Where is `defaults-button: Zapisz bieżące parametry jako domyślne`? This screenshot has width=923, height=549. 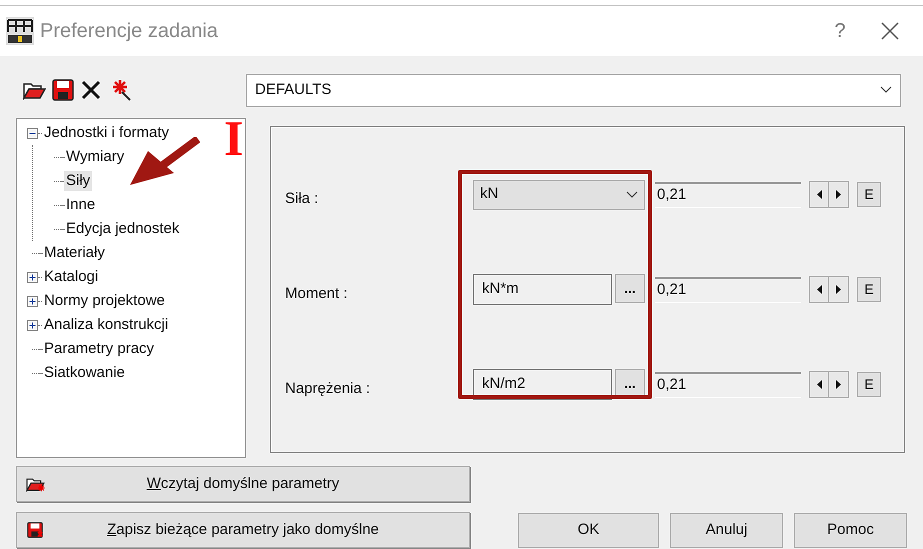 defaults-button: Zapisz bieżące parametry jako domyślne is located at coordinates (243, 530).